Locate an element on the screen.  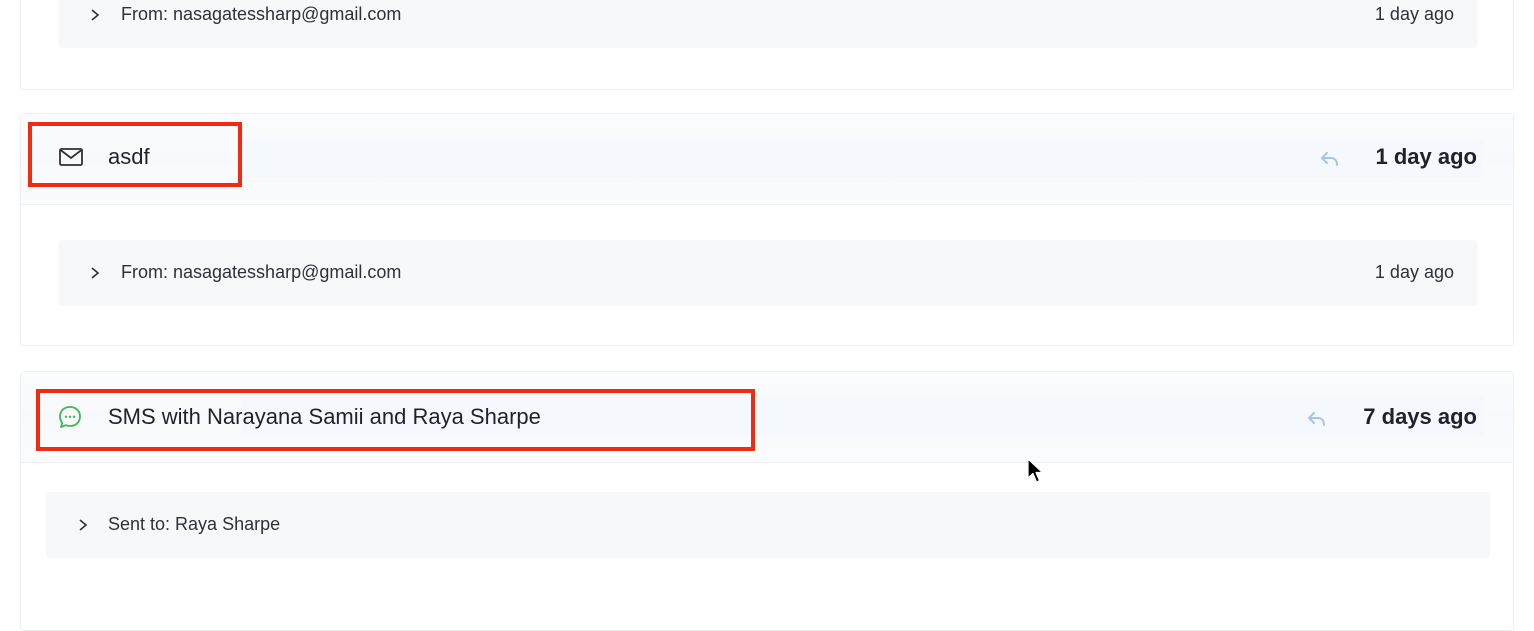
mouse-cursor-icon is located at coordinates (1035, 470).